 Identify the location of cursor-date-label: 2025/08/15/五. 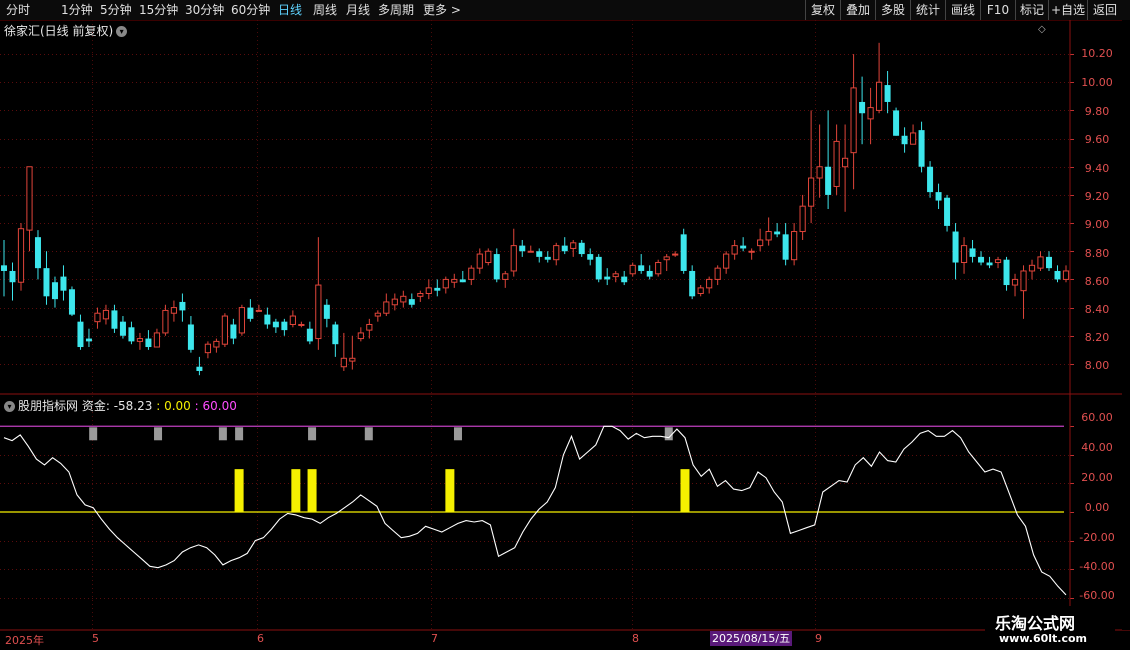
(751, 638).